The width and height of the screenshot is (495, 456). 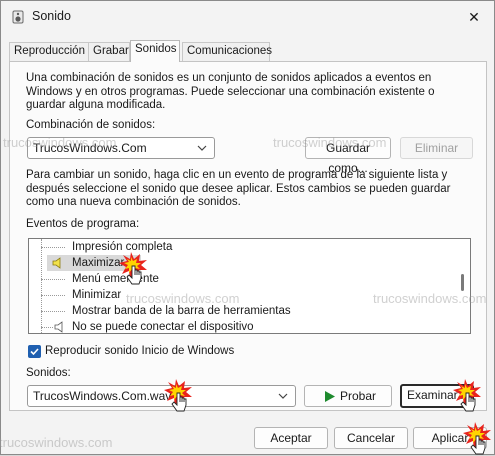 What do you see at coordinates (83, 224) in the screenshot?
I see `events-label: Eventos de programa:` at bounding box center [83, 224].